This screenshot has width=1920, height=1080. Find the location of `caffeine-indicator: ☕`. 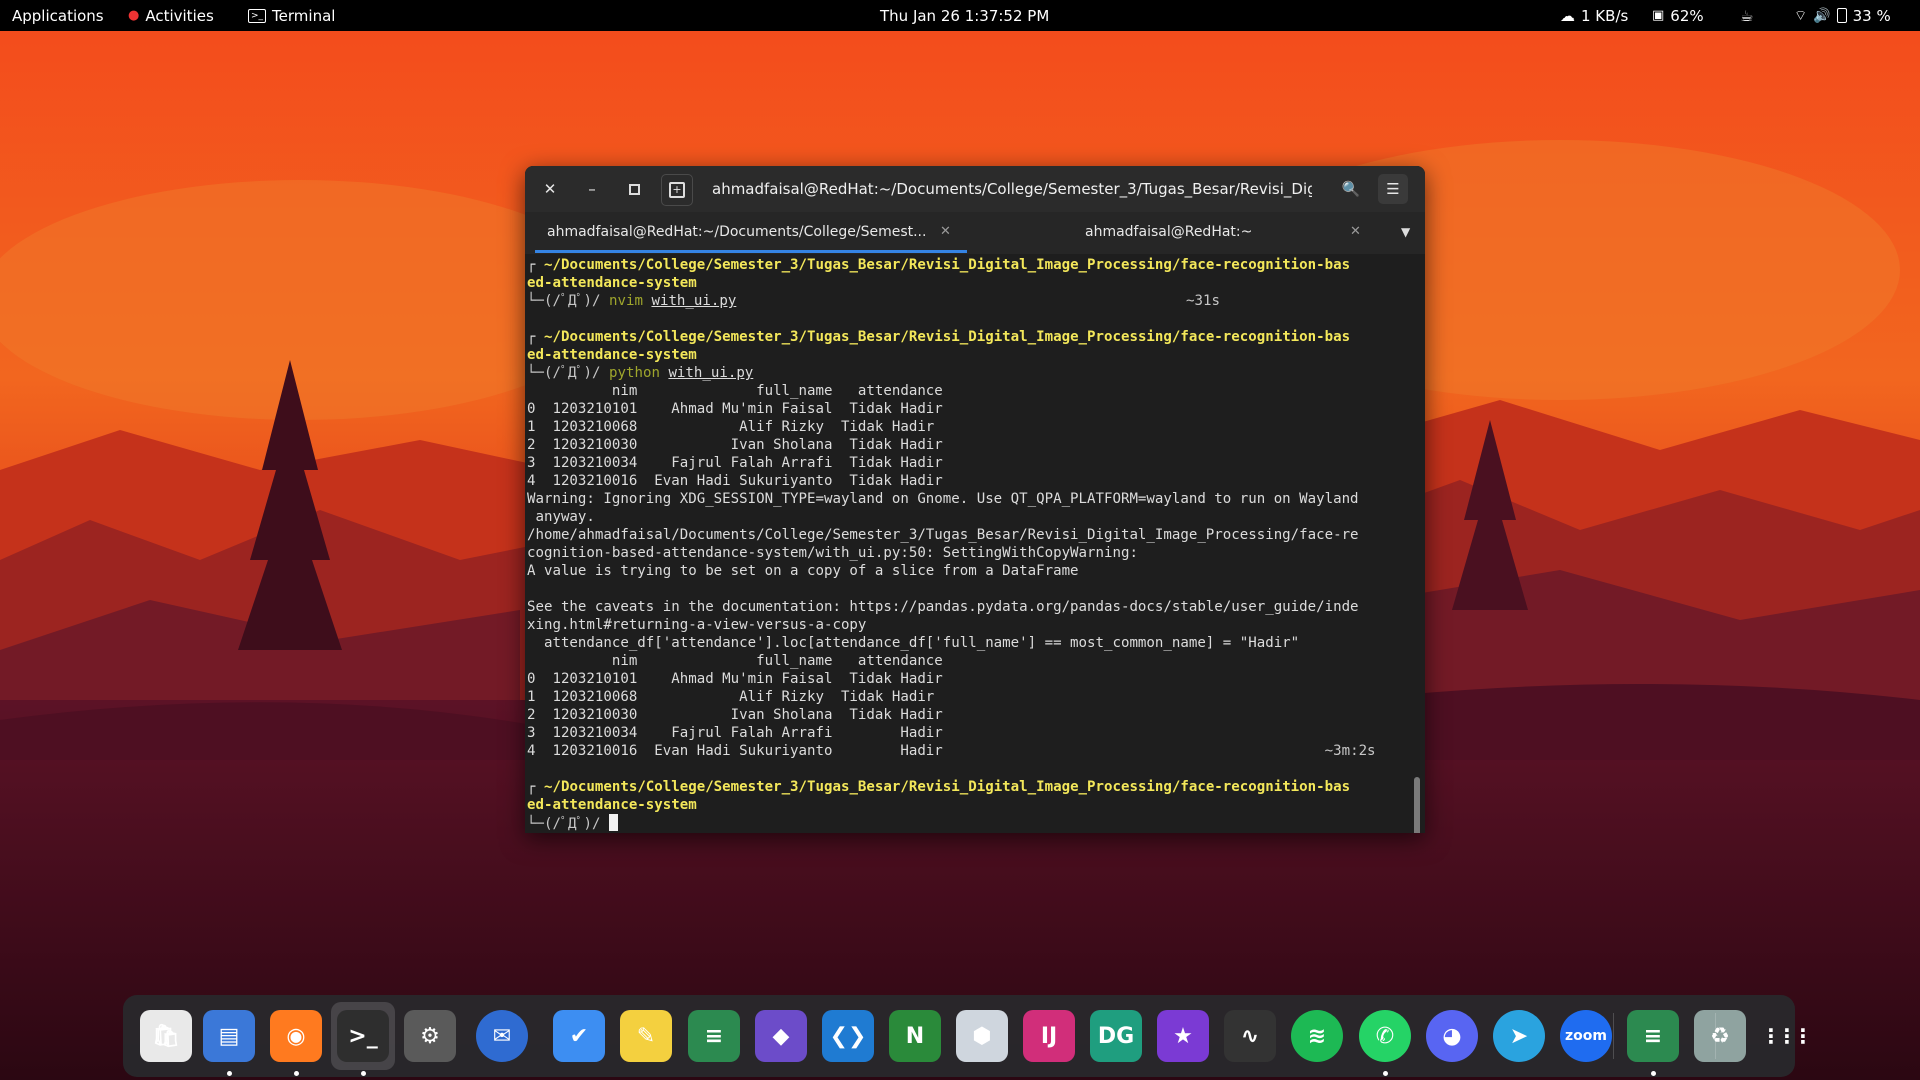

caffeine-indicator: ☕ is located at coordinates (1746, 15).